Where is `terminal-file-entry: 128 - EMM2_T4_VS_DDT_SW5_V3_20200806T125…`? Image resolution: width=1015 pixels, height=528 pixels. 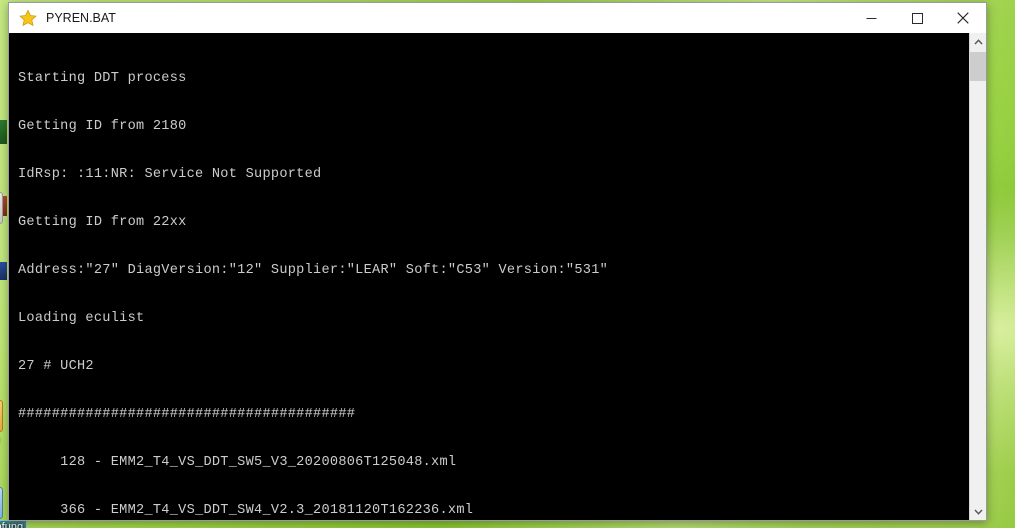
terminal-file-entry: 128 - EMM2_T4_VS_DDT_SW5_V3_20200806T125… is located at coordinates (237, 462).